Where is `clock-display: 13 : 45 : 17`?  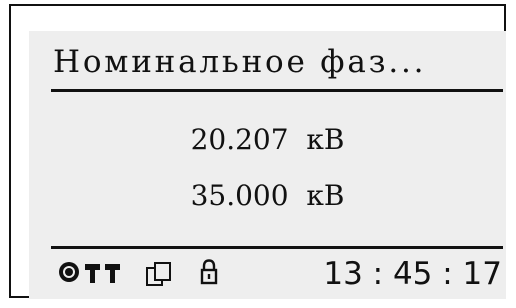 clock-display: 13 : 45 : 17 is located at coordinates (412, 274).